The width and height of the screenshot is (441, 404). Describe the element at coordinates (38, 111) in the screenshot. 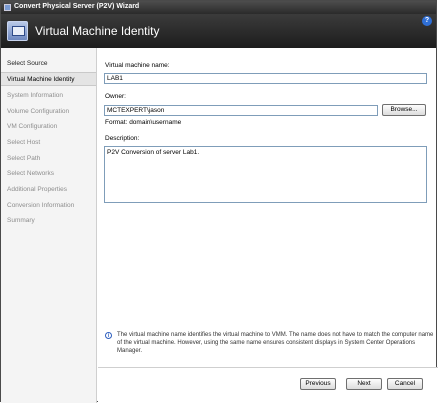

I see `sidebar-item-volume-configuration: Volume Configuration` at that location.